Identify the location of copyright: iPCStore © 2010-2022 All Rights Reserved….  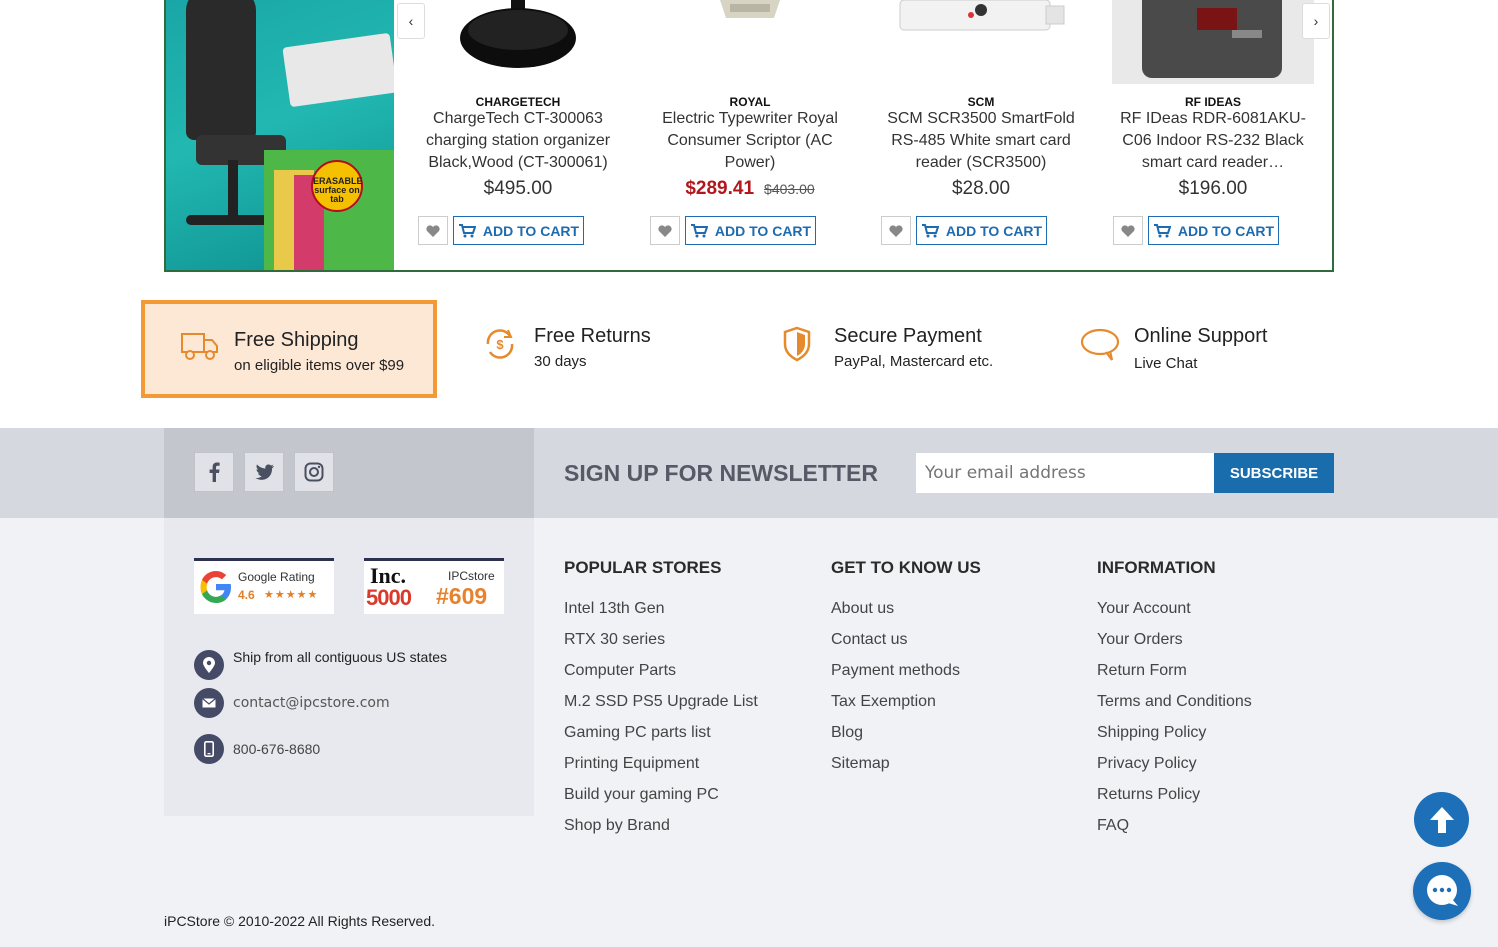
(300, 921).